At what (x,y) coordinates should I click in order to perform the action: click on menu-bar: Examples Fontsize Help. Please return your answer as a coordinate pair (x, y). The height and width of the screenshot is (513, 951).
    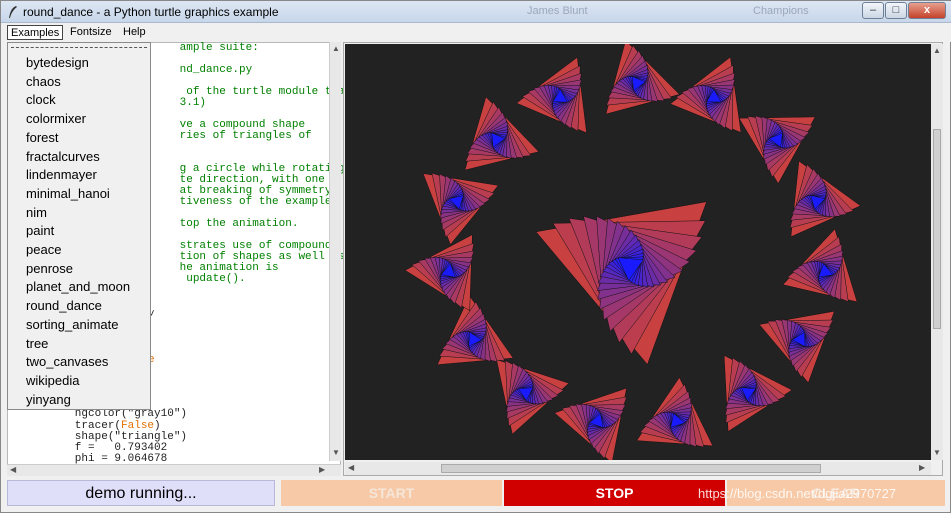
    Looking at the image, I should click on (476, 32).